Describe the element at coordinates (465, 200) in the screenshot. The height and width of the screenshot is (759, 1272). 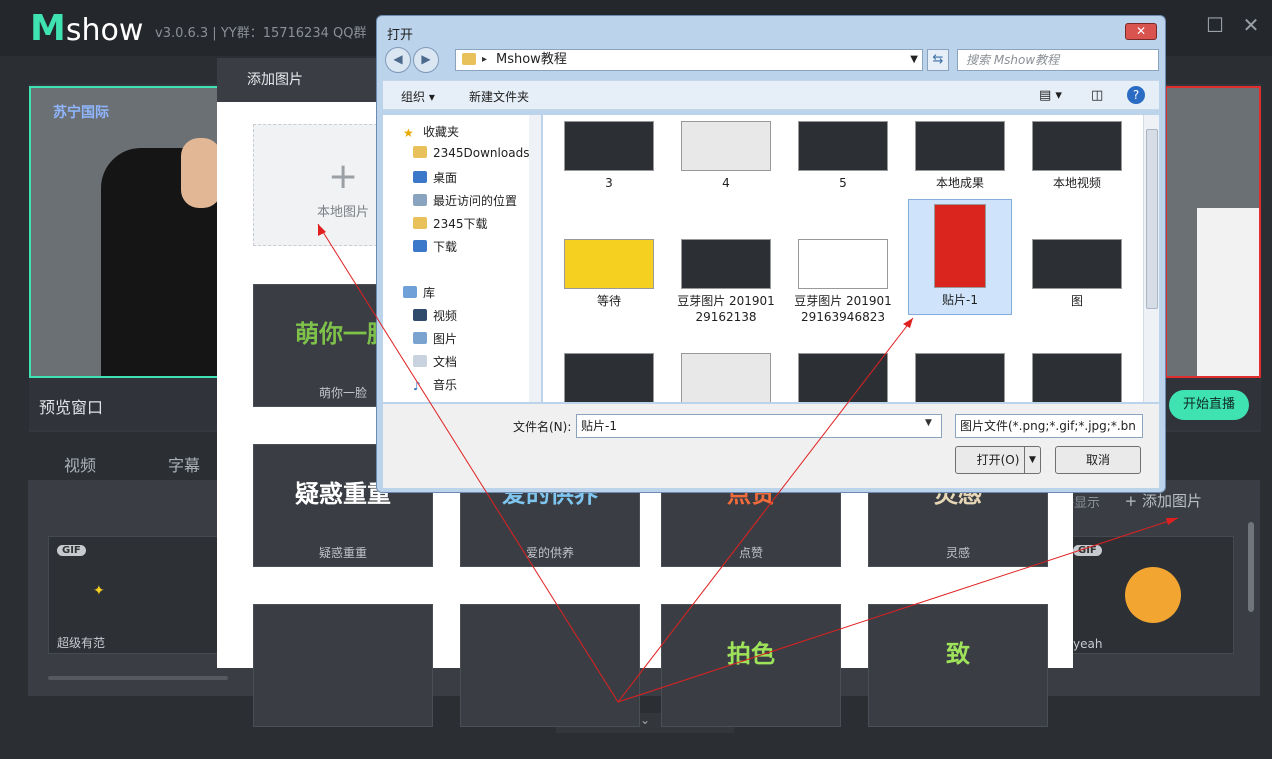
I see `nav-item: 最近访问的位置` at that location.